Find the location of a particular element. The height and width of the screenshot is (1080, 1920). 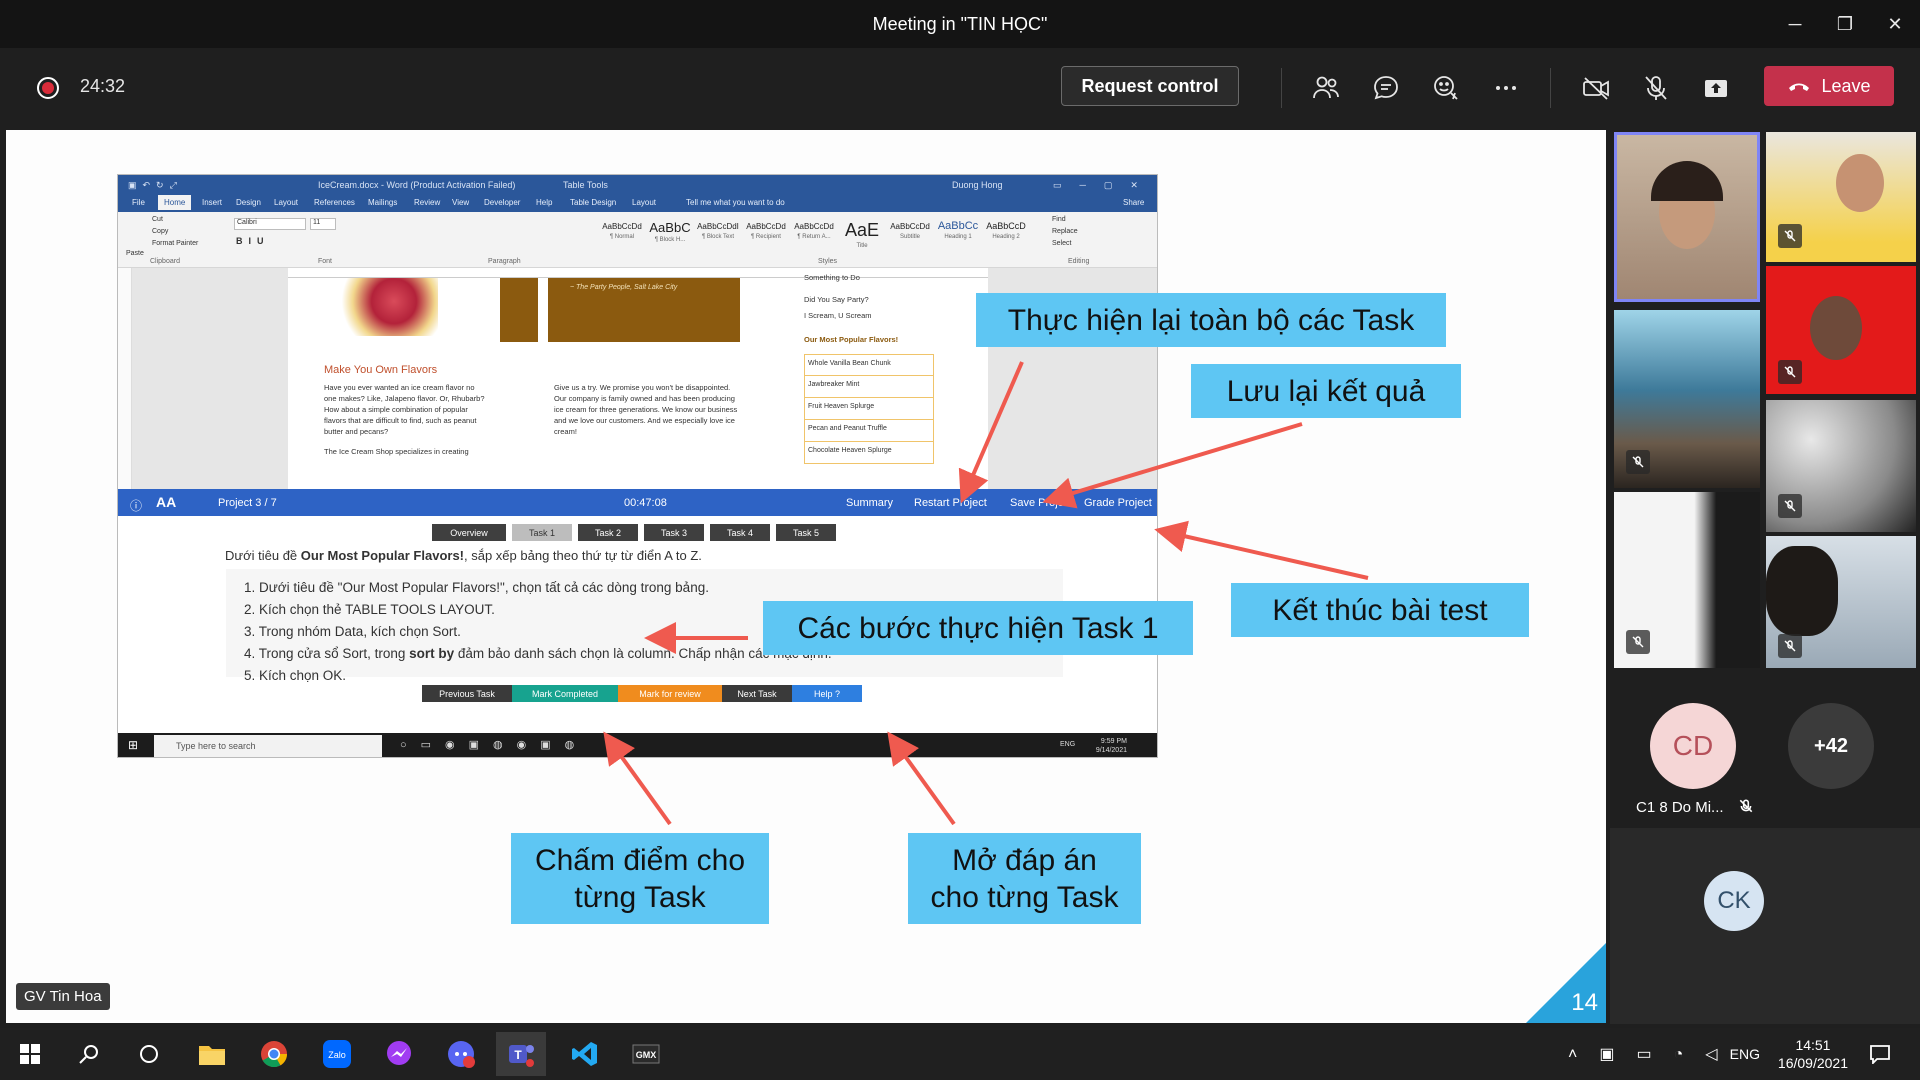

mic-off-icon is located at coordinates (1656, 88).